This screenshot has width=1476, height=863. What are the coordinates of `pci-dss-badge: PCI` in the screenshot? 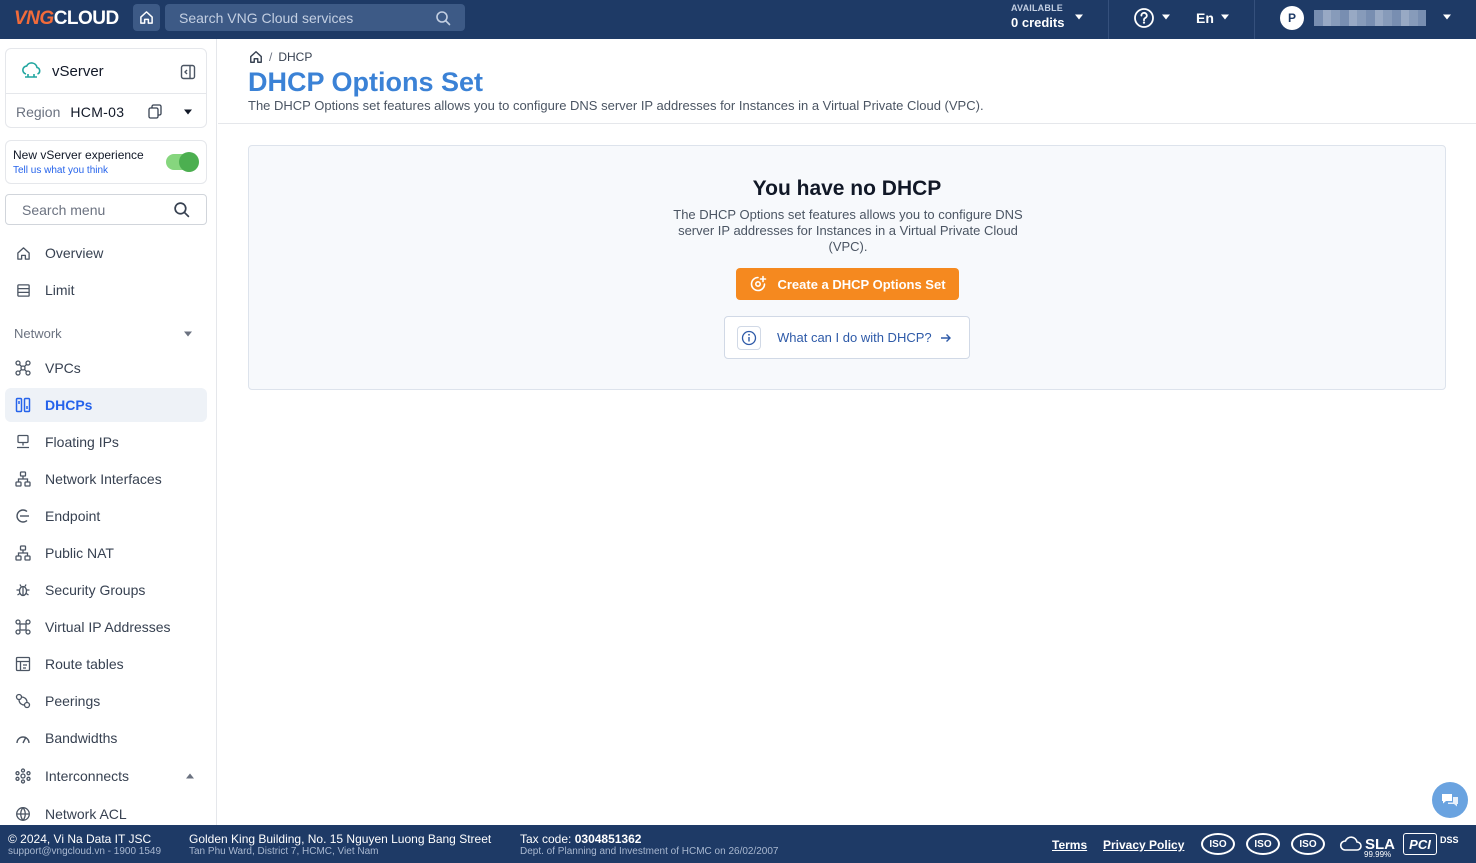 It's located at (1420, 844).